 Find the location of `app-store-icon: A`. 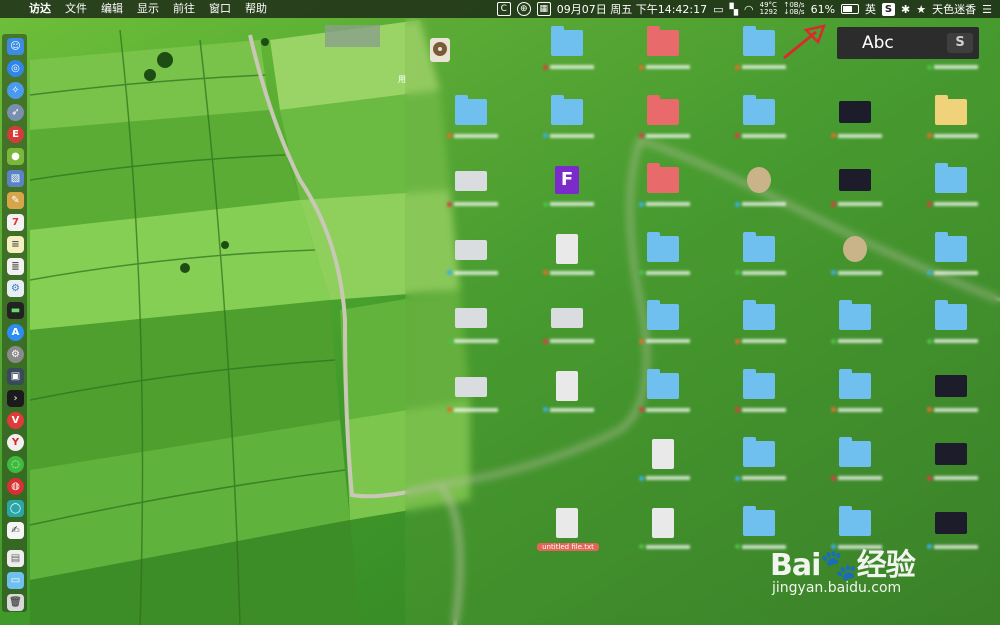

app-store-icon: A is located at coordinates (15, 332).